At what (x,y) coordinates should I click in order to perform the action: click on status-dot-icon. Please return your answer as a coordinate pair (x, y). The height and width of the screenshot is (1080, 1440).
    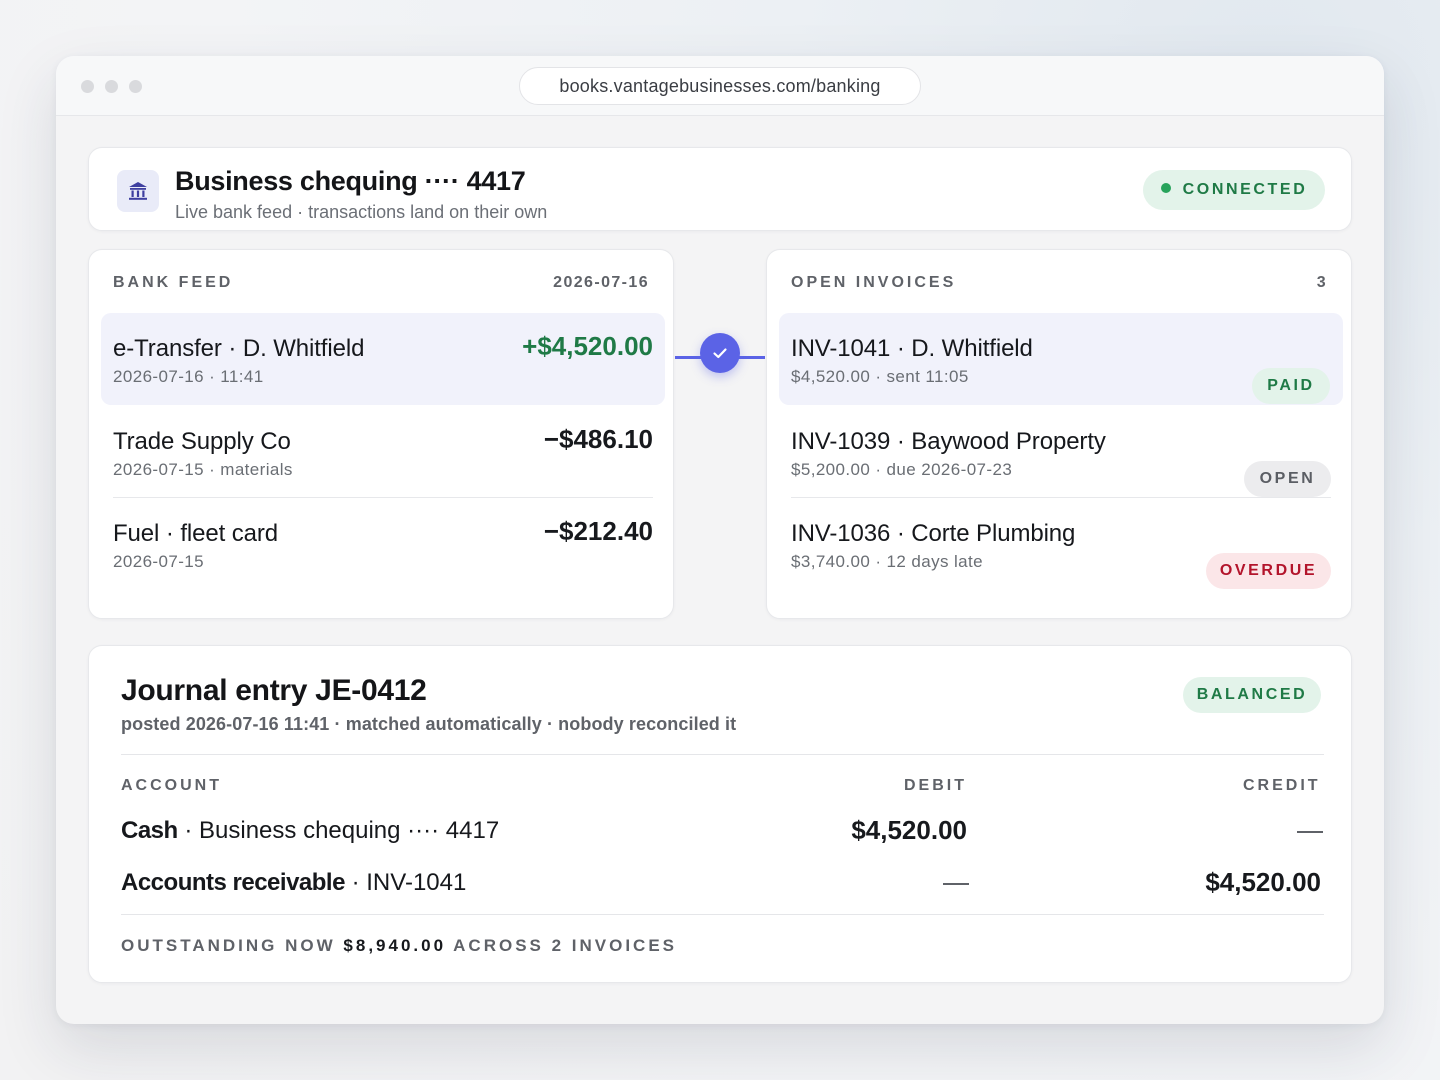
    Looking at the image, I should click on (1165, 188).